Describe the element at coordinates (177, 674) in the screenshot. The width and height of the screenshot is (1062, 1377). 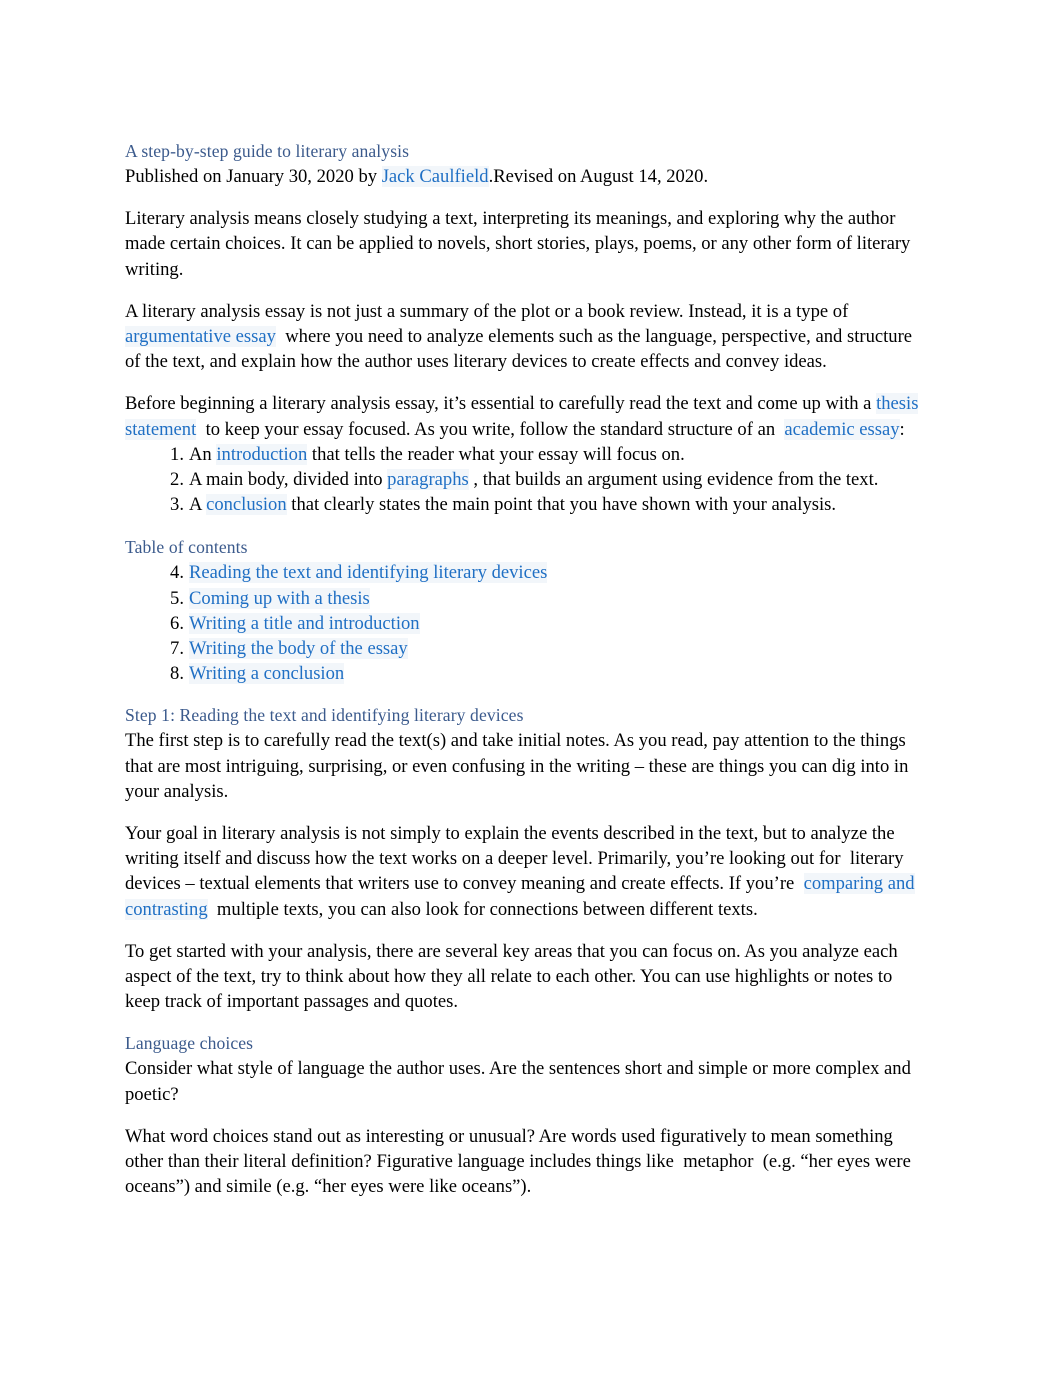
I see `toc-item-number: 8.` at that location.